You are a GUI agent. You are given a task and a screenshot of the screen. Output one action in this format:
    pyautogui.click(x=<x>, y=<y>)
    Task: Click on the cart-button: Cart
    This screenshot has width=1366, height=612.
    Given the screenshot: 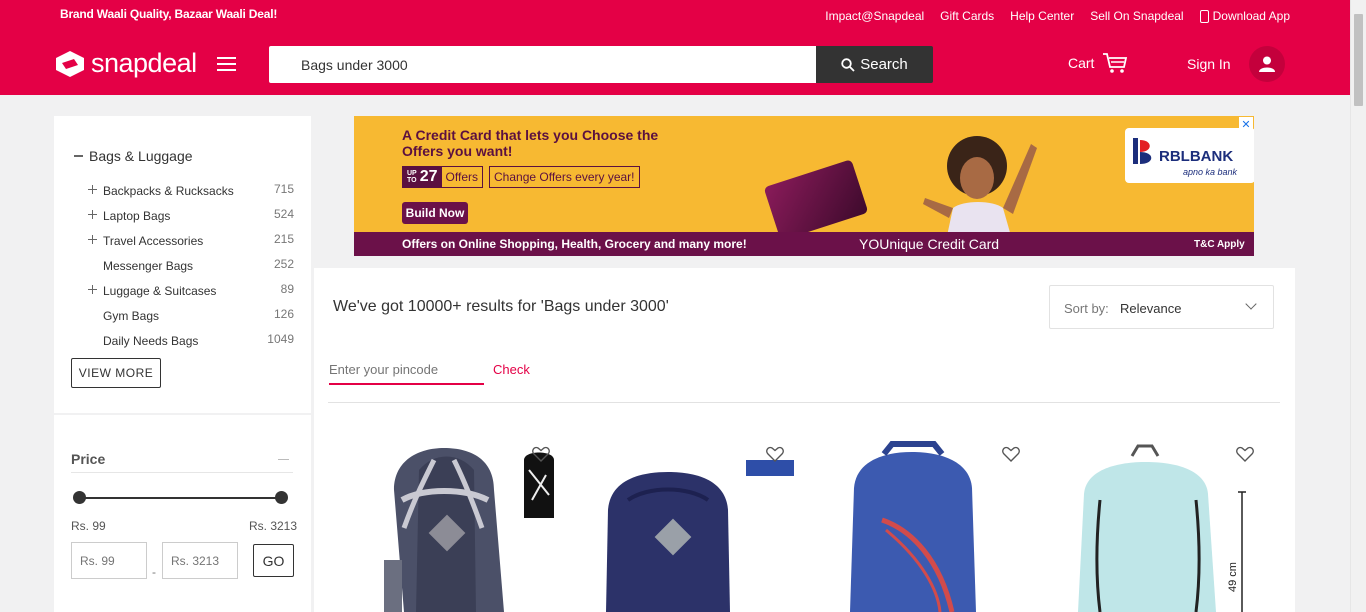 What is the action you would take?
    pyautogui.click(x=1098, y=63)
    